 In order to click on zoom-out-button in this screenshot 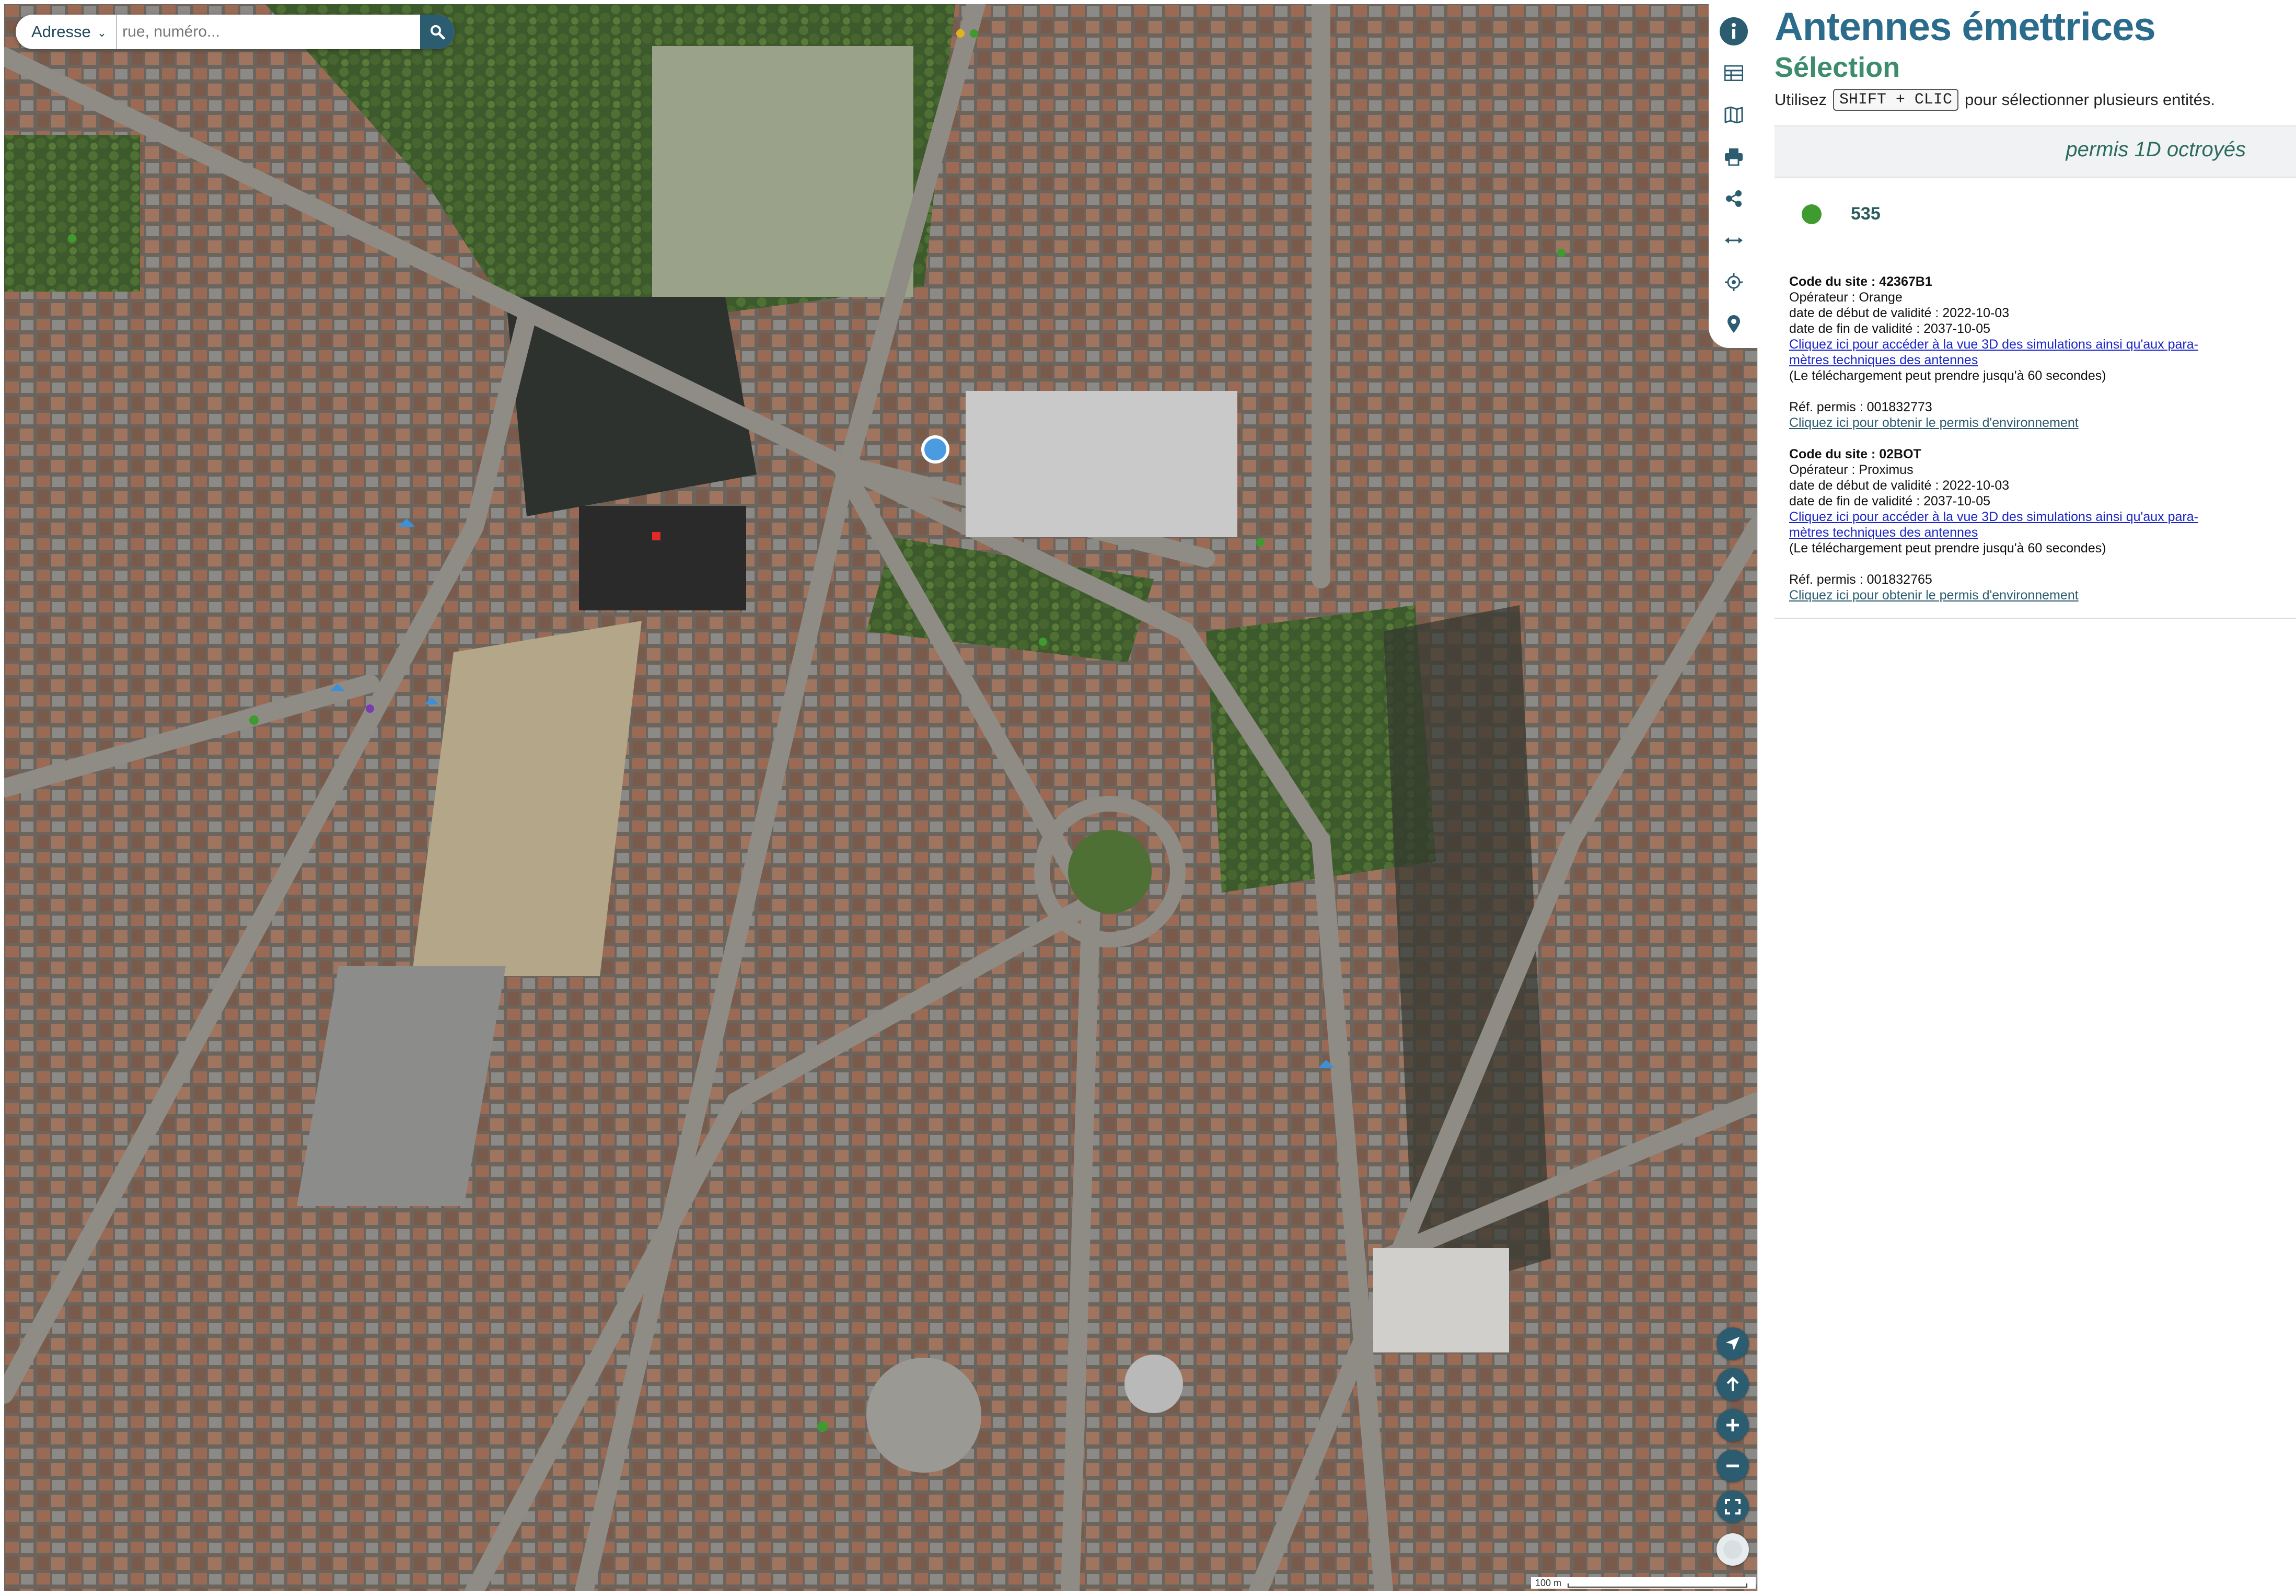, I will do `click(1733, 1466)`.